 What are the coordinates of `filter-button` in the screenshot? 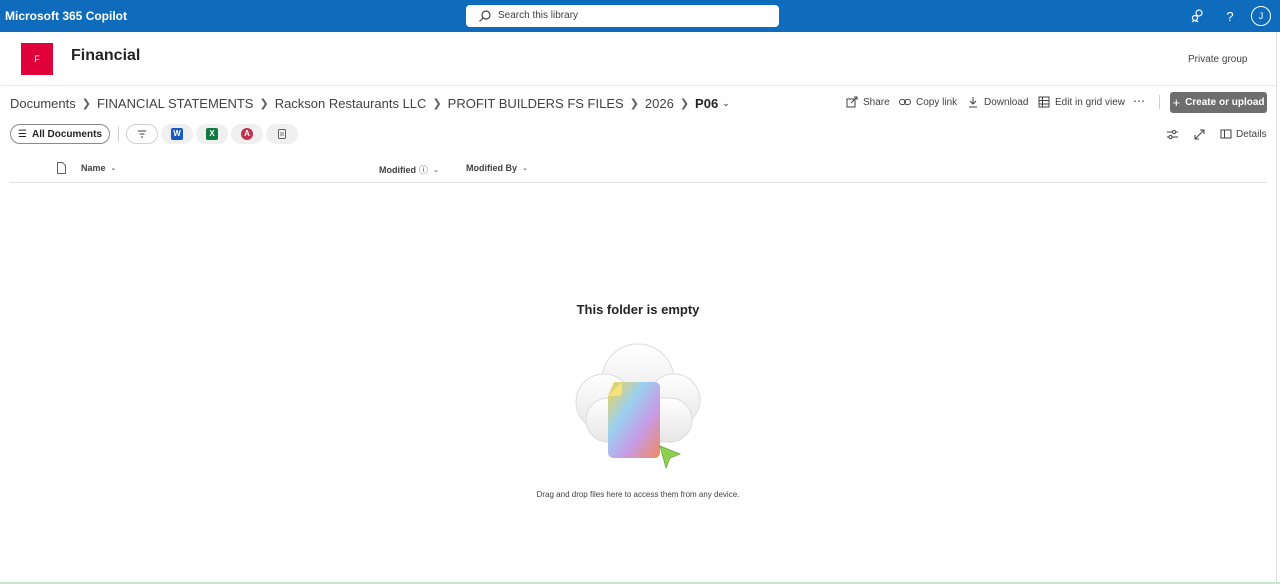 It's located at (142, 134).